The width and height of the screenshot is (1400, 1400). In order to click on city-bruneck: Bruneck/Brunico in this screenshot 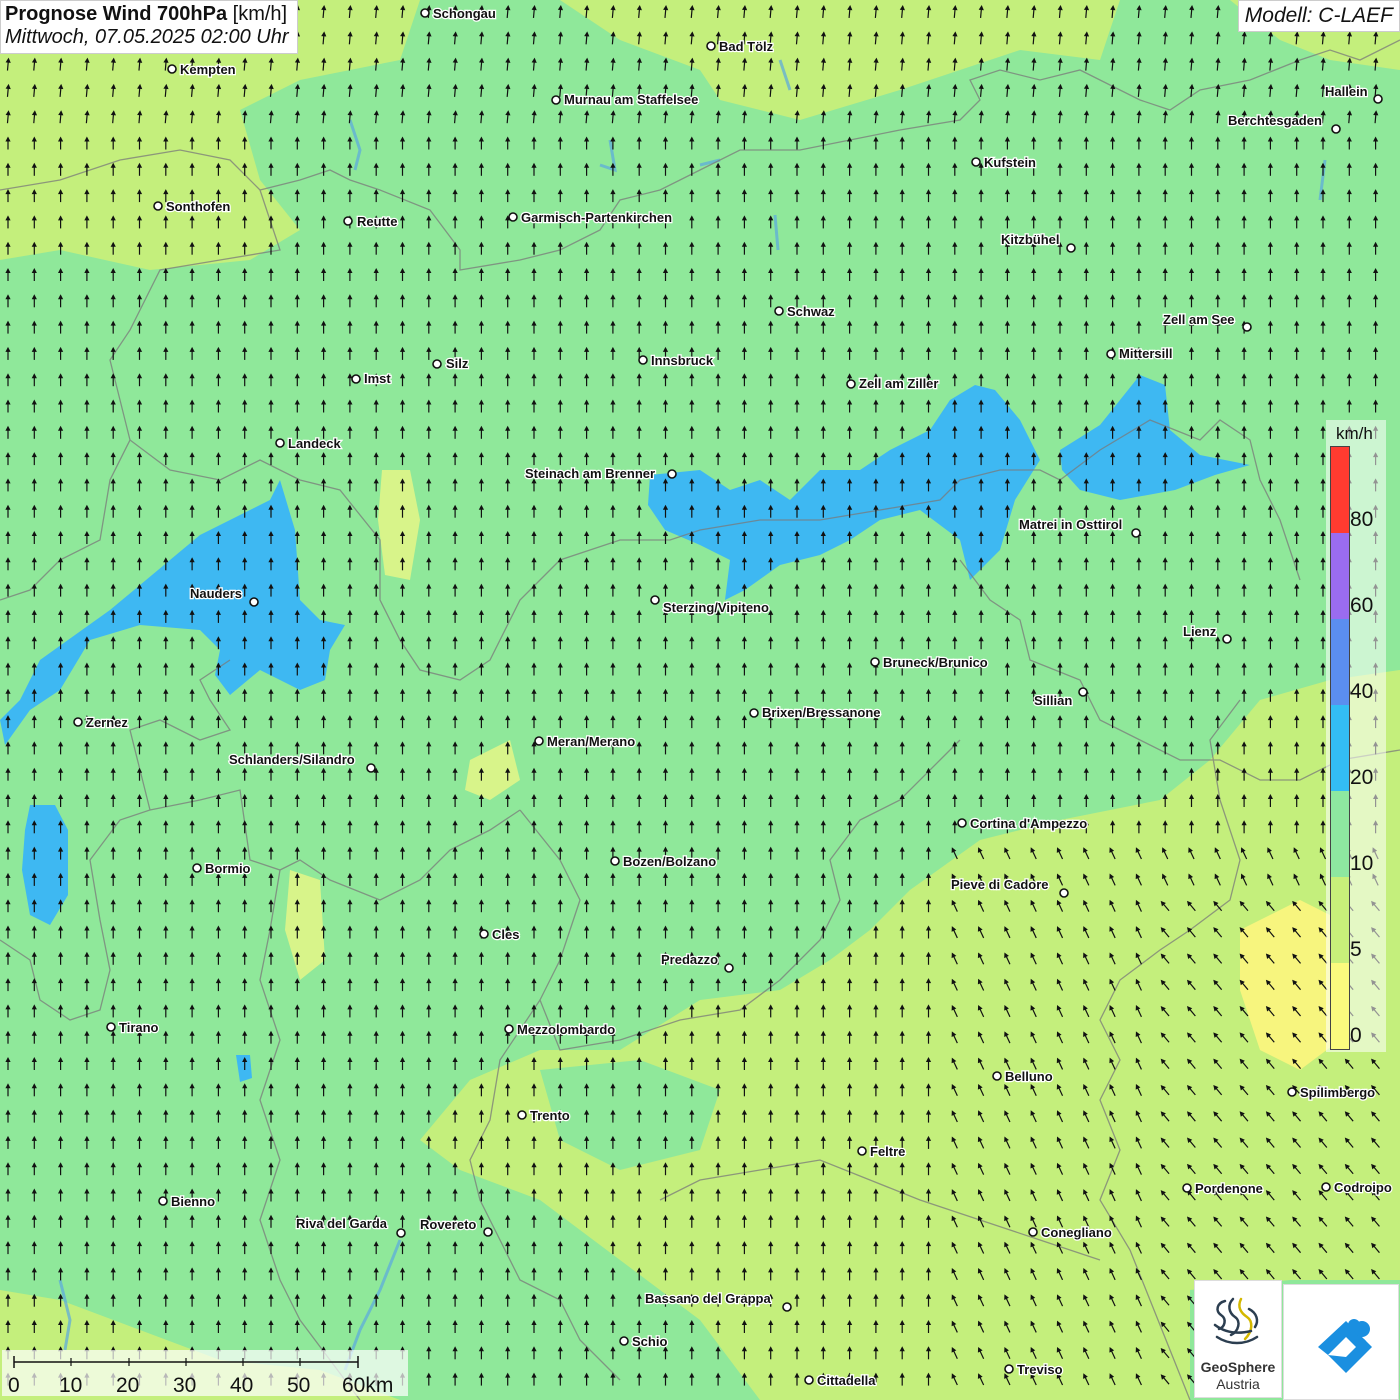, I will do `click(929, 662)`.